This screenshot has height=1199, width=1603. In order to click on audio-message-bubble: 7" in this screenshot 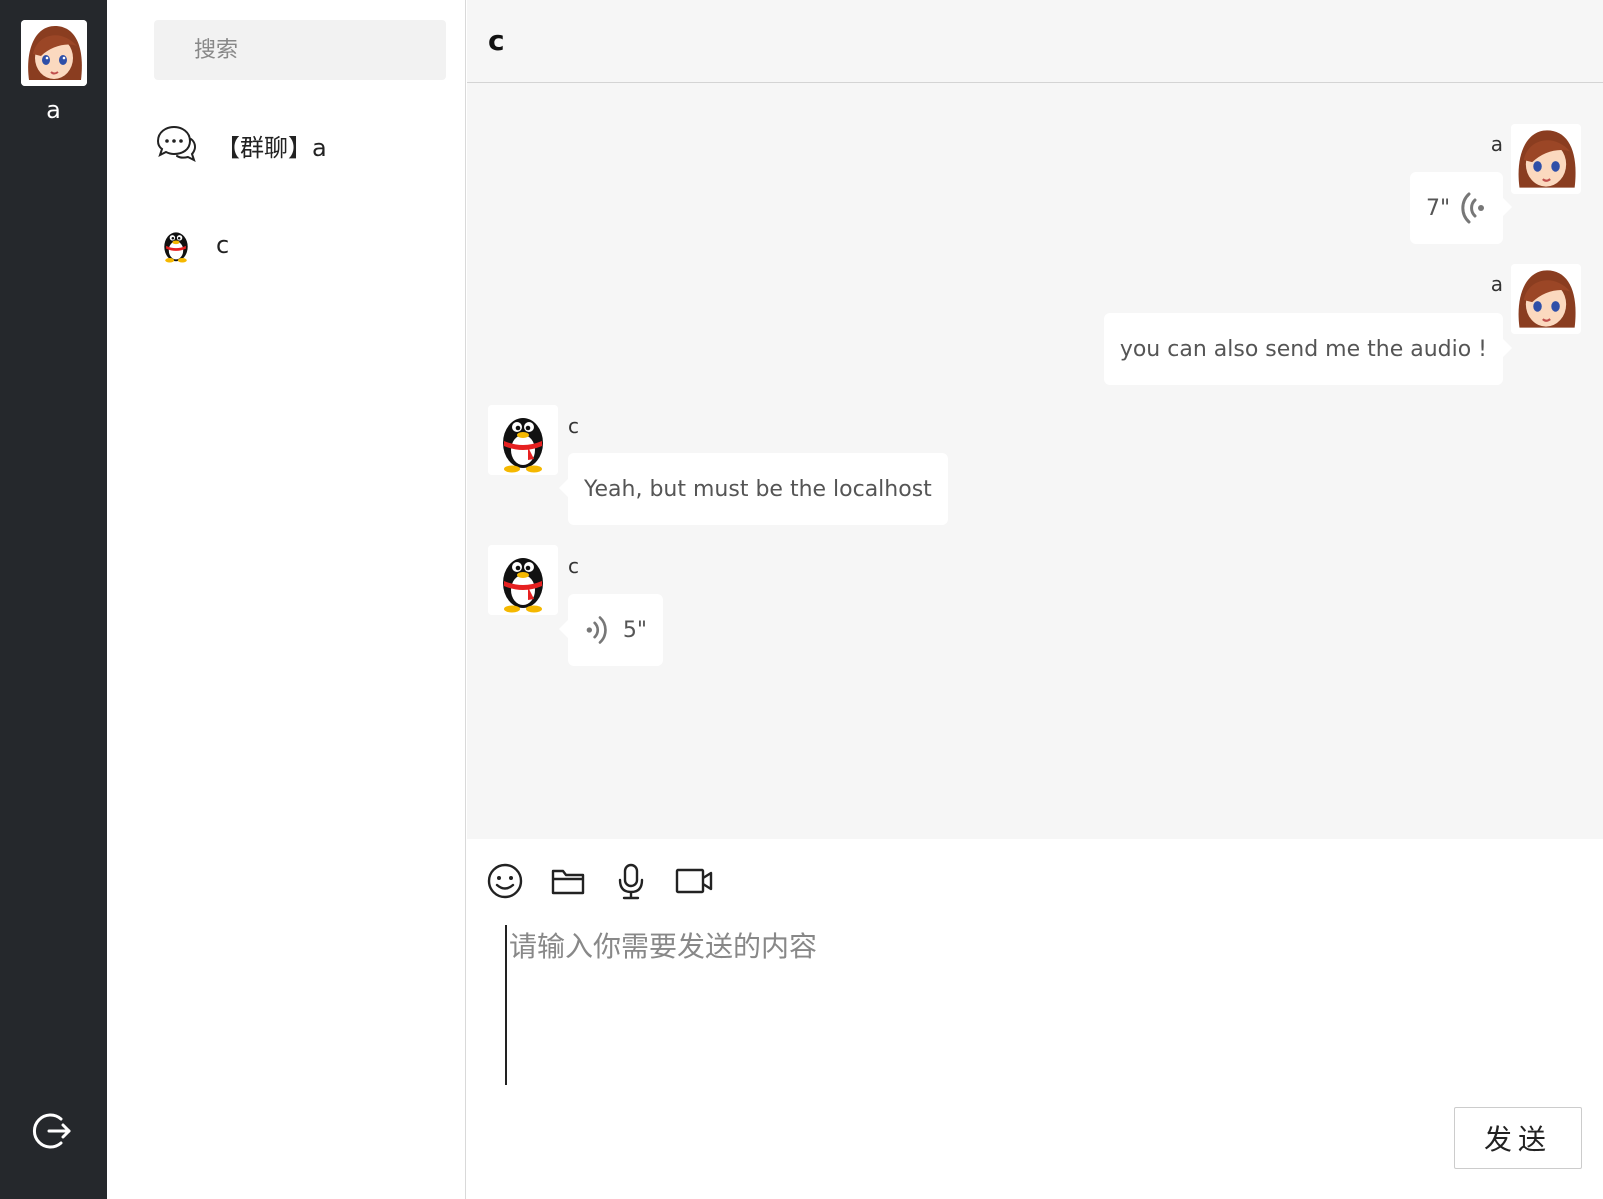, I will do `click(1461, 208)`.